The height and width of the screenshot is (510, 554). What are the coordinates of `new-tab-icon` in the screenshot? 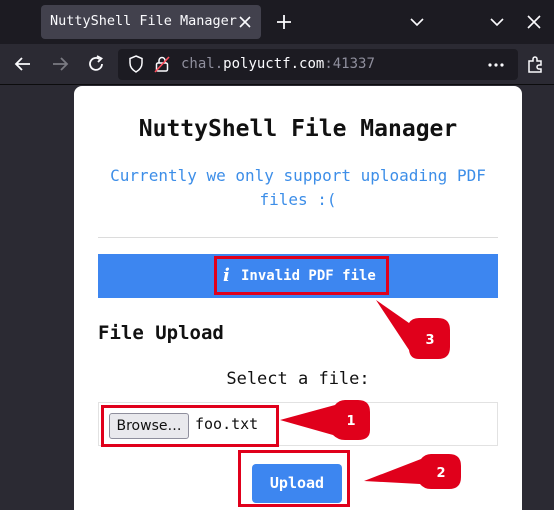 It's located at (284, 22).